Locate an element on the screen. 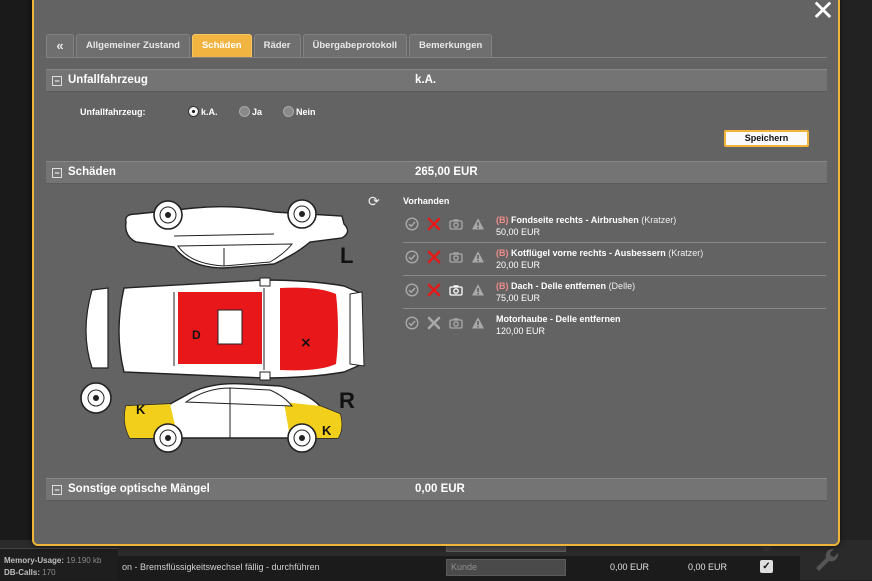 This screenshot has height=581, width=872. damage-row: Motorhaube - Delle entfernen 120,00 EUR is located at coordinates (614, 325).